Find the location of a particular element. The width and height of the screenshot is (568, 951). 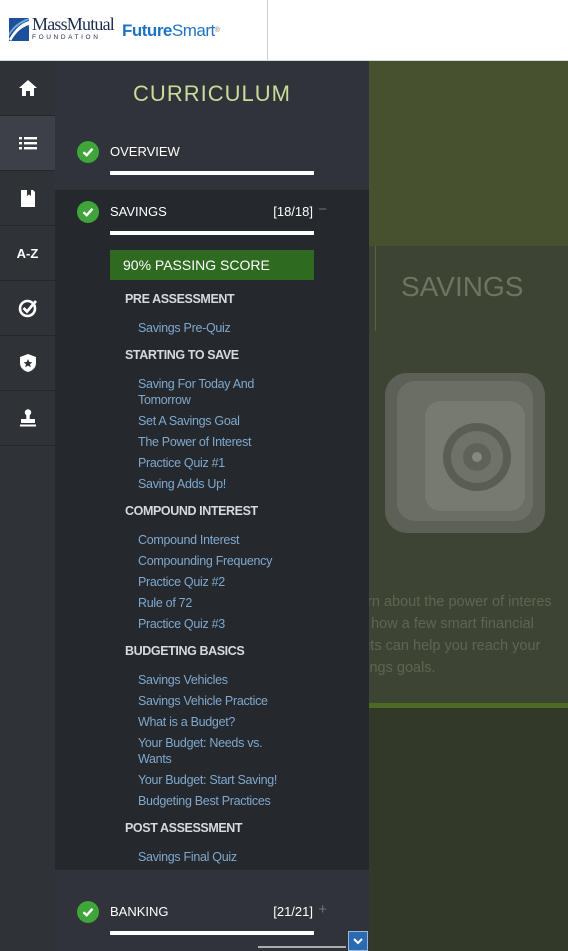

lesson-group-title: STARTING TO SAVE is located at coordinates (182, 355).